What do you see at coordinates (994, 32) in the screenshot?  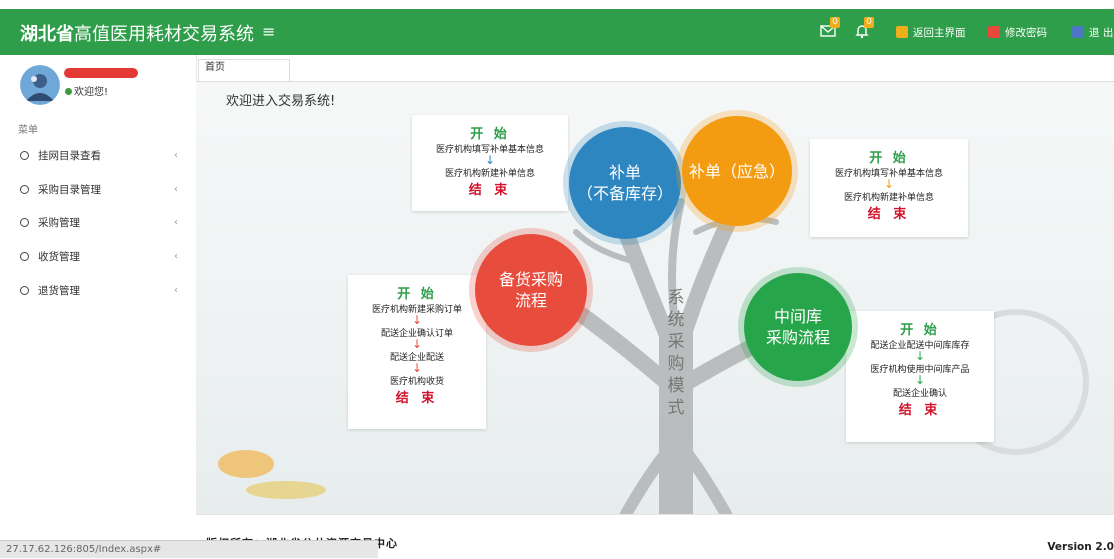 I see `key-icon` at bounding box center [994, 32].